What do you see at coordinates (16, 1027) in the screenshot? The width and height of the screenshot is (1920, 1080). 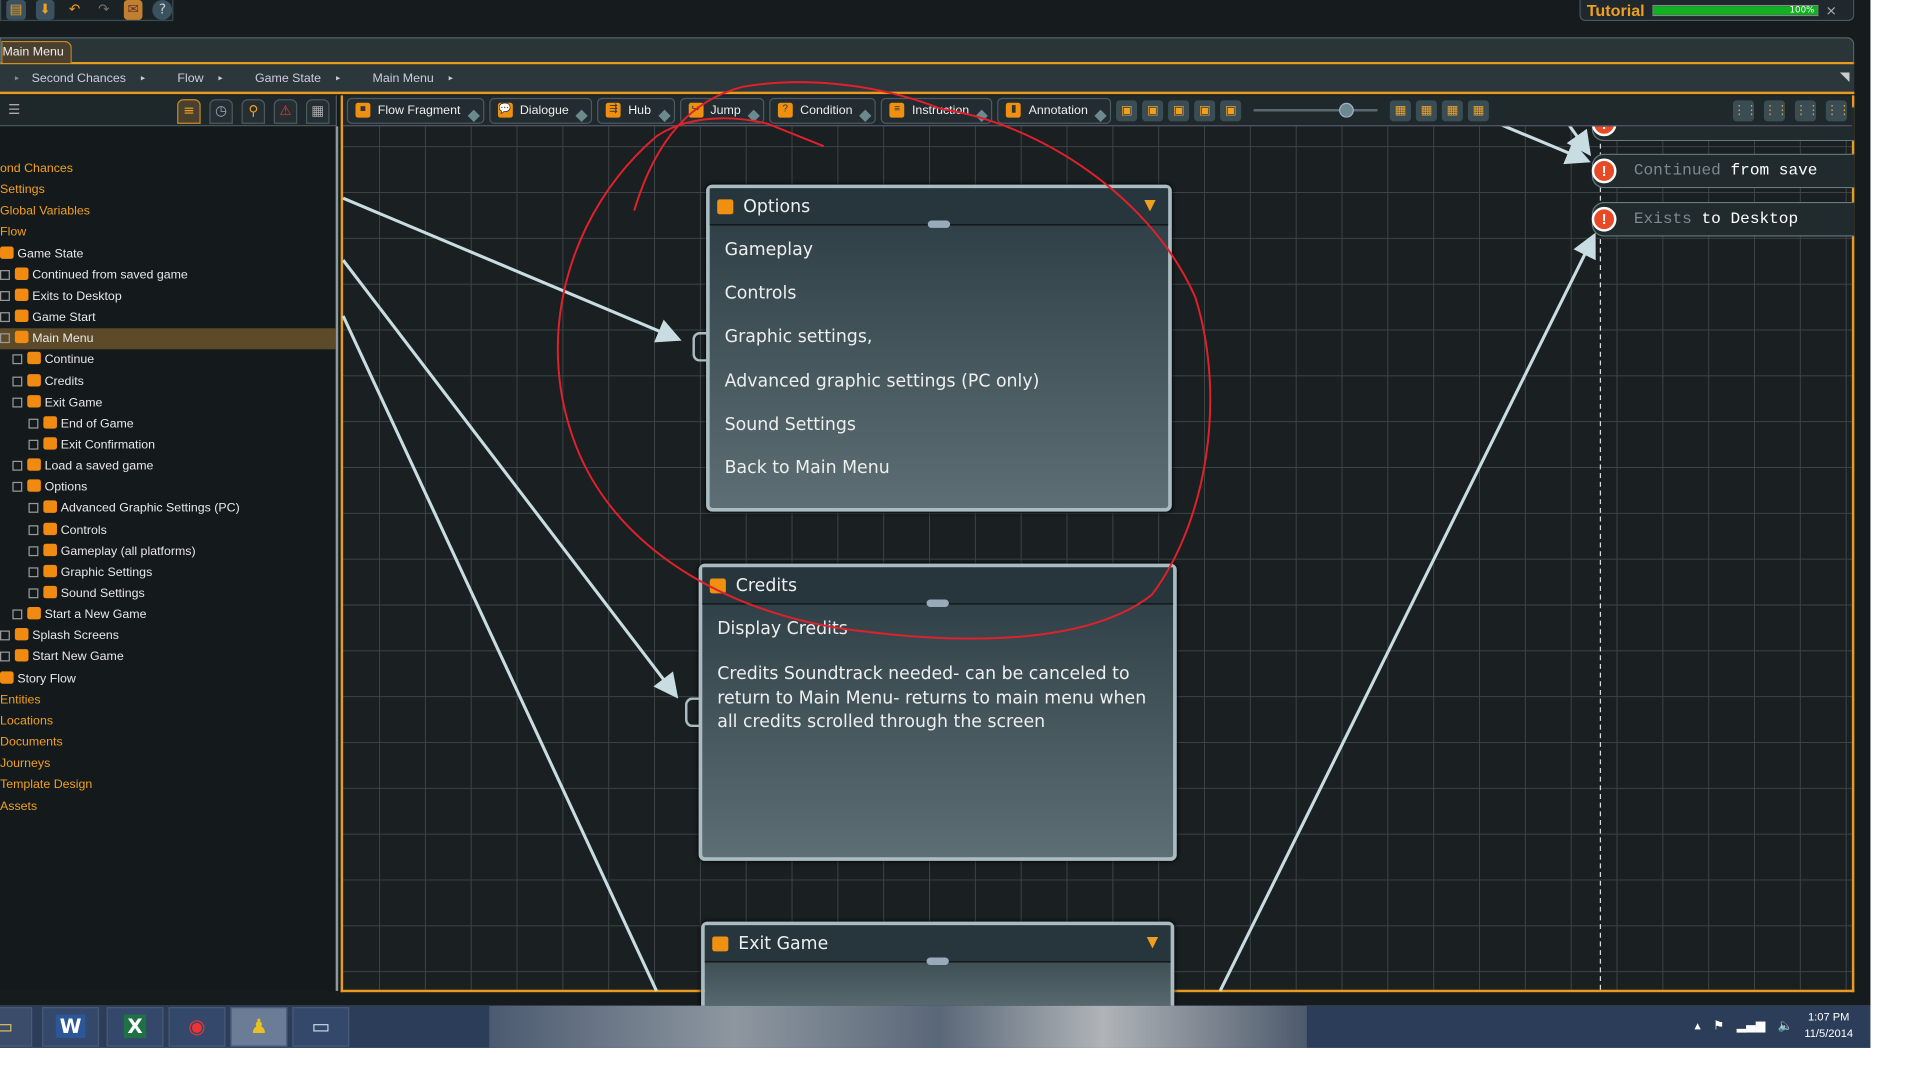 I see `taskbar-explorer: ▭` at bounding box center [16, 1027].